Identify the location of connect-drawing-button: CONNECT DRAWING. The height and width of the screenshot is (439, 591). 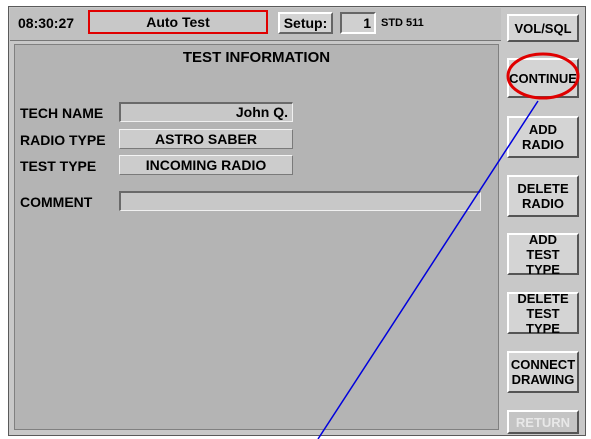
(543, 372).